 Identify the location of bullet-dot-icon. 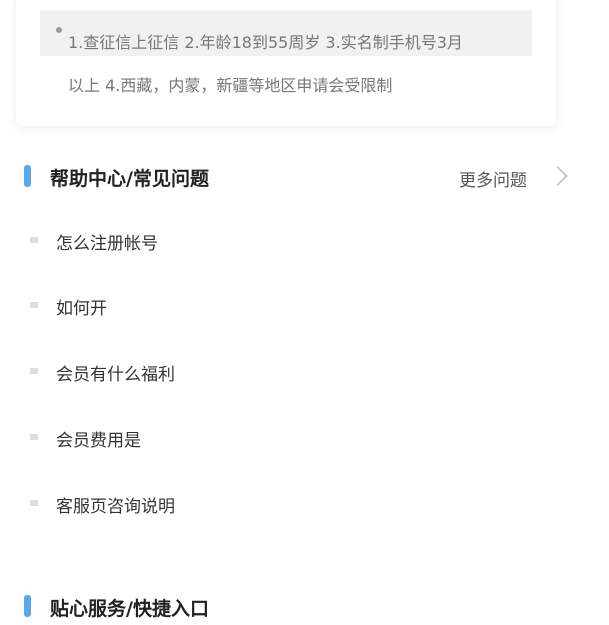
(59, 30).